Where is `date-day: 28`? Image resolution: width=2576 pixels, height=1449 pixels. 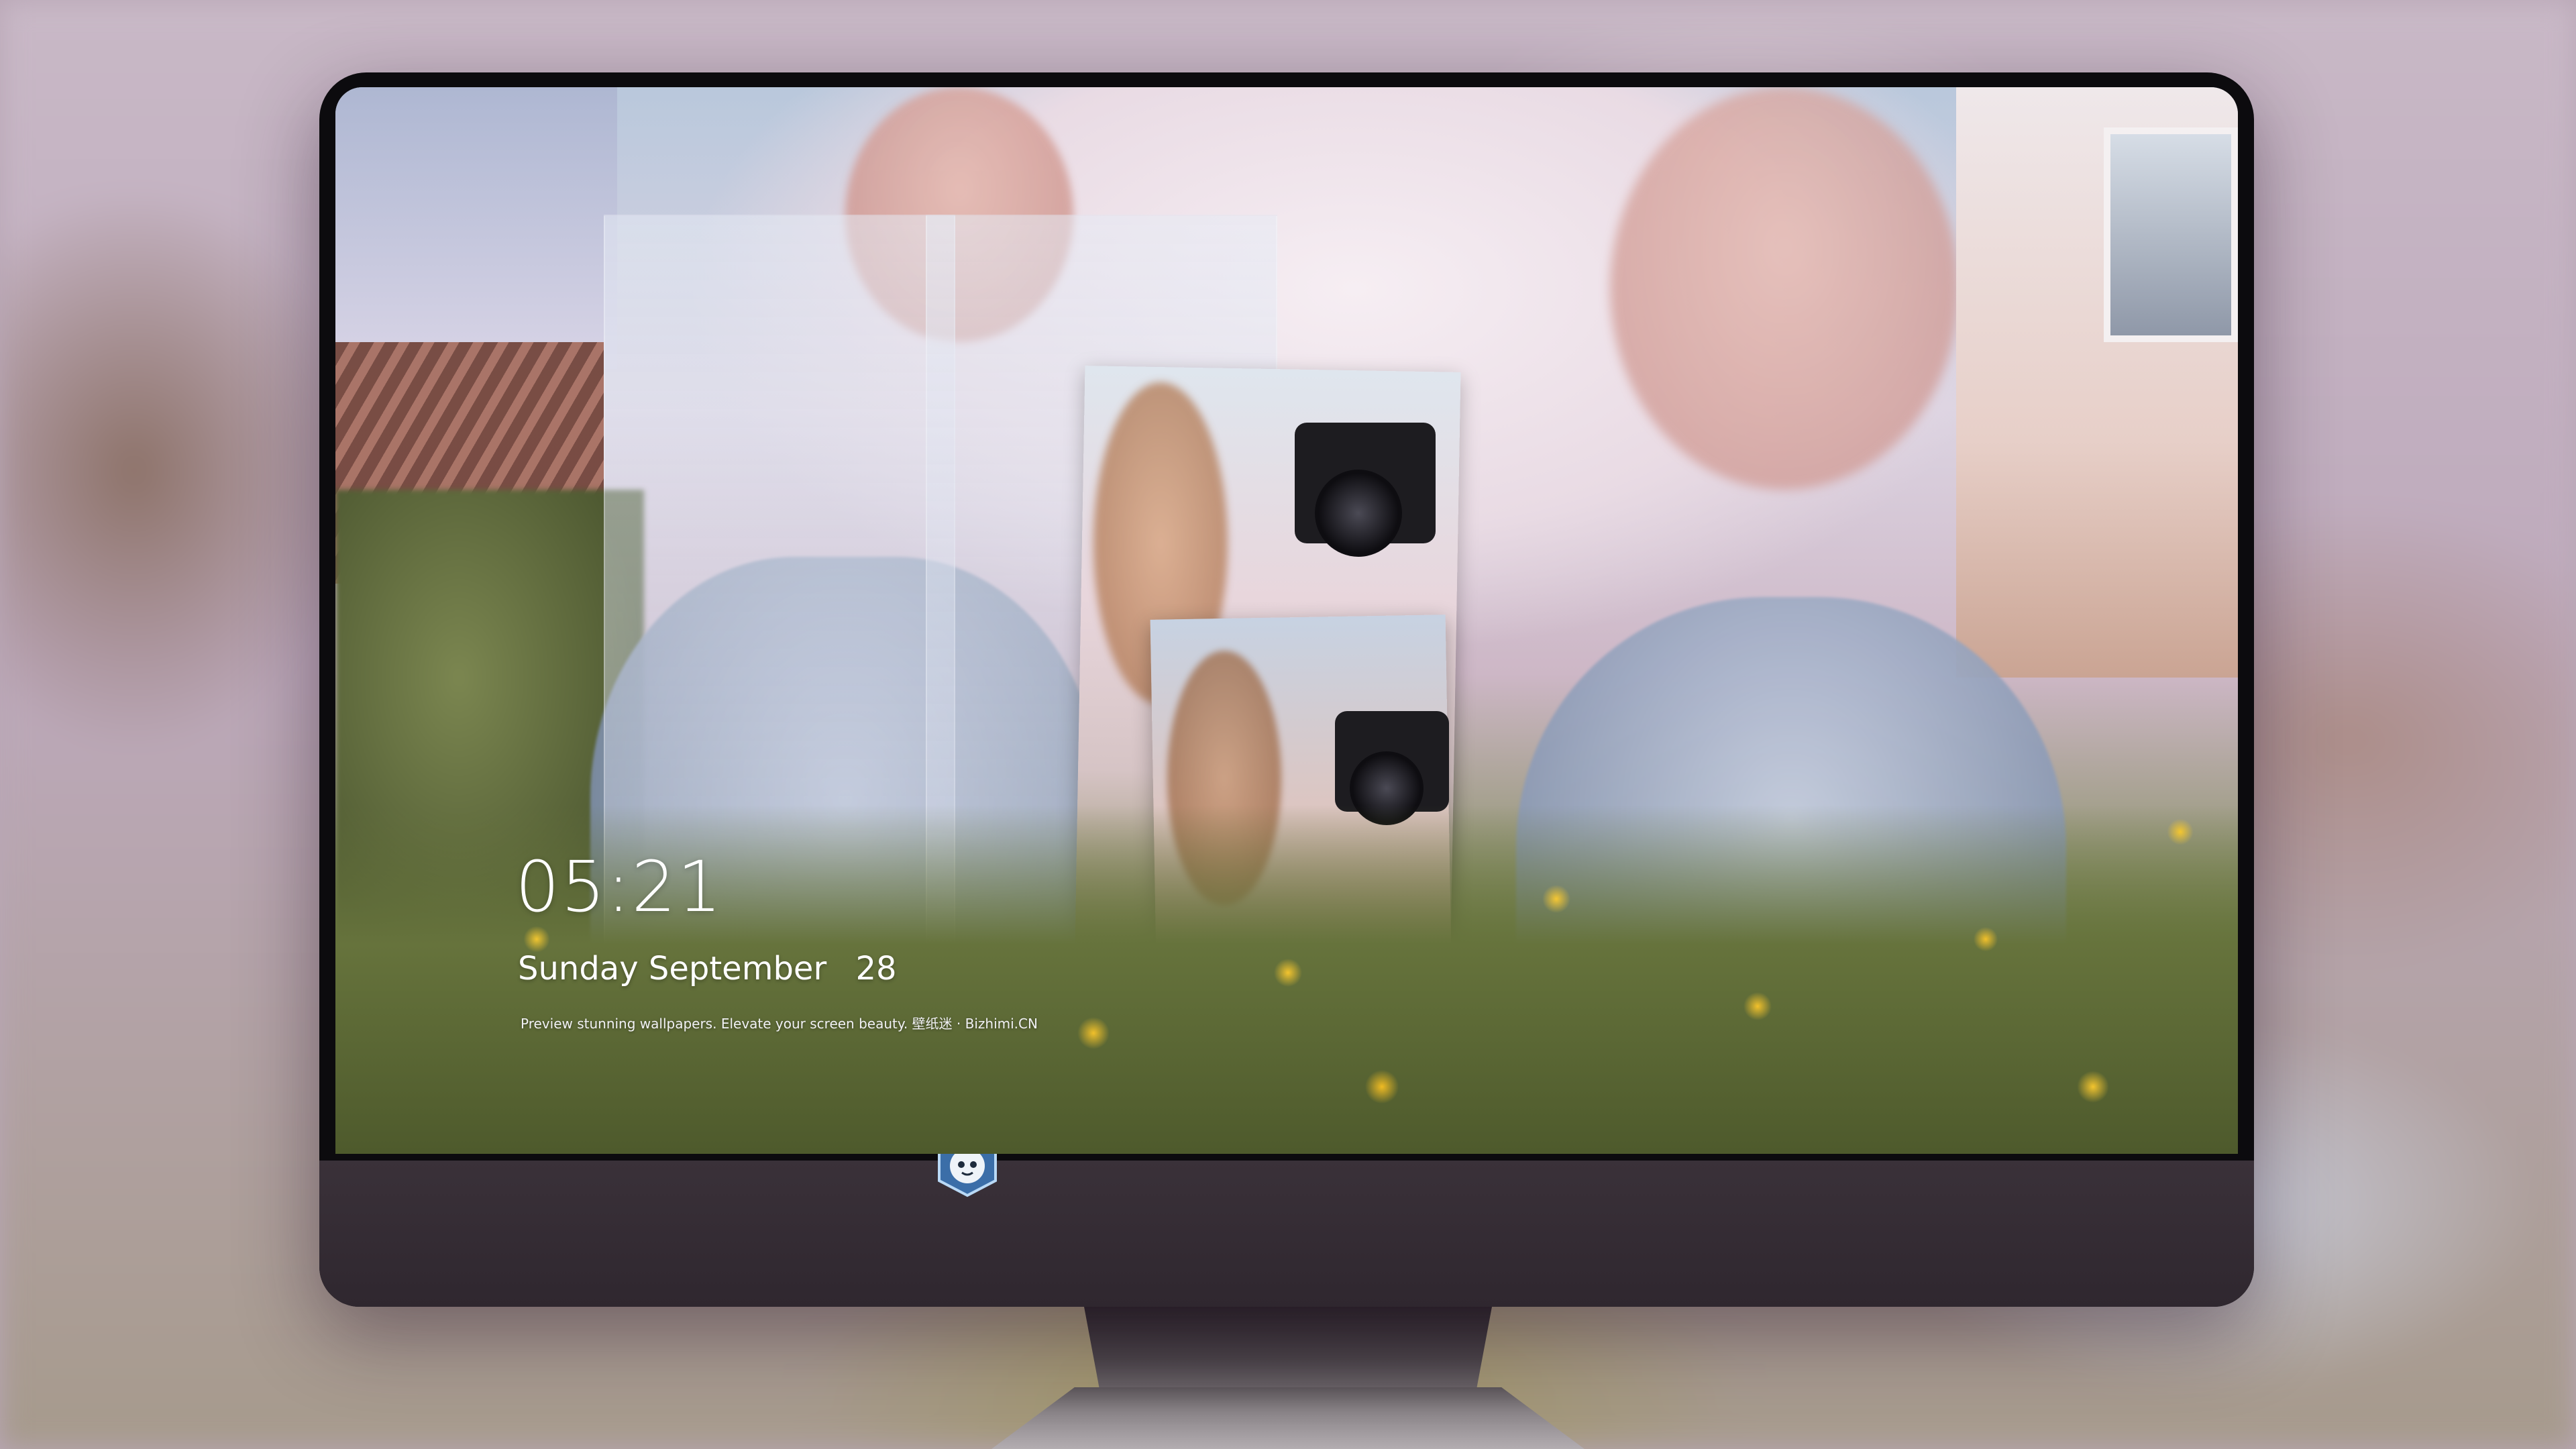
date-day: 28 is located at coordinates (876, 968).